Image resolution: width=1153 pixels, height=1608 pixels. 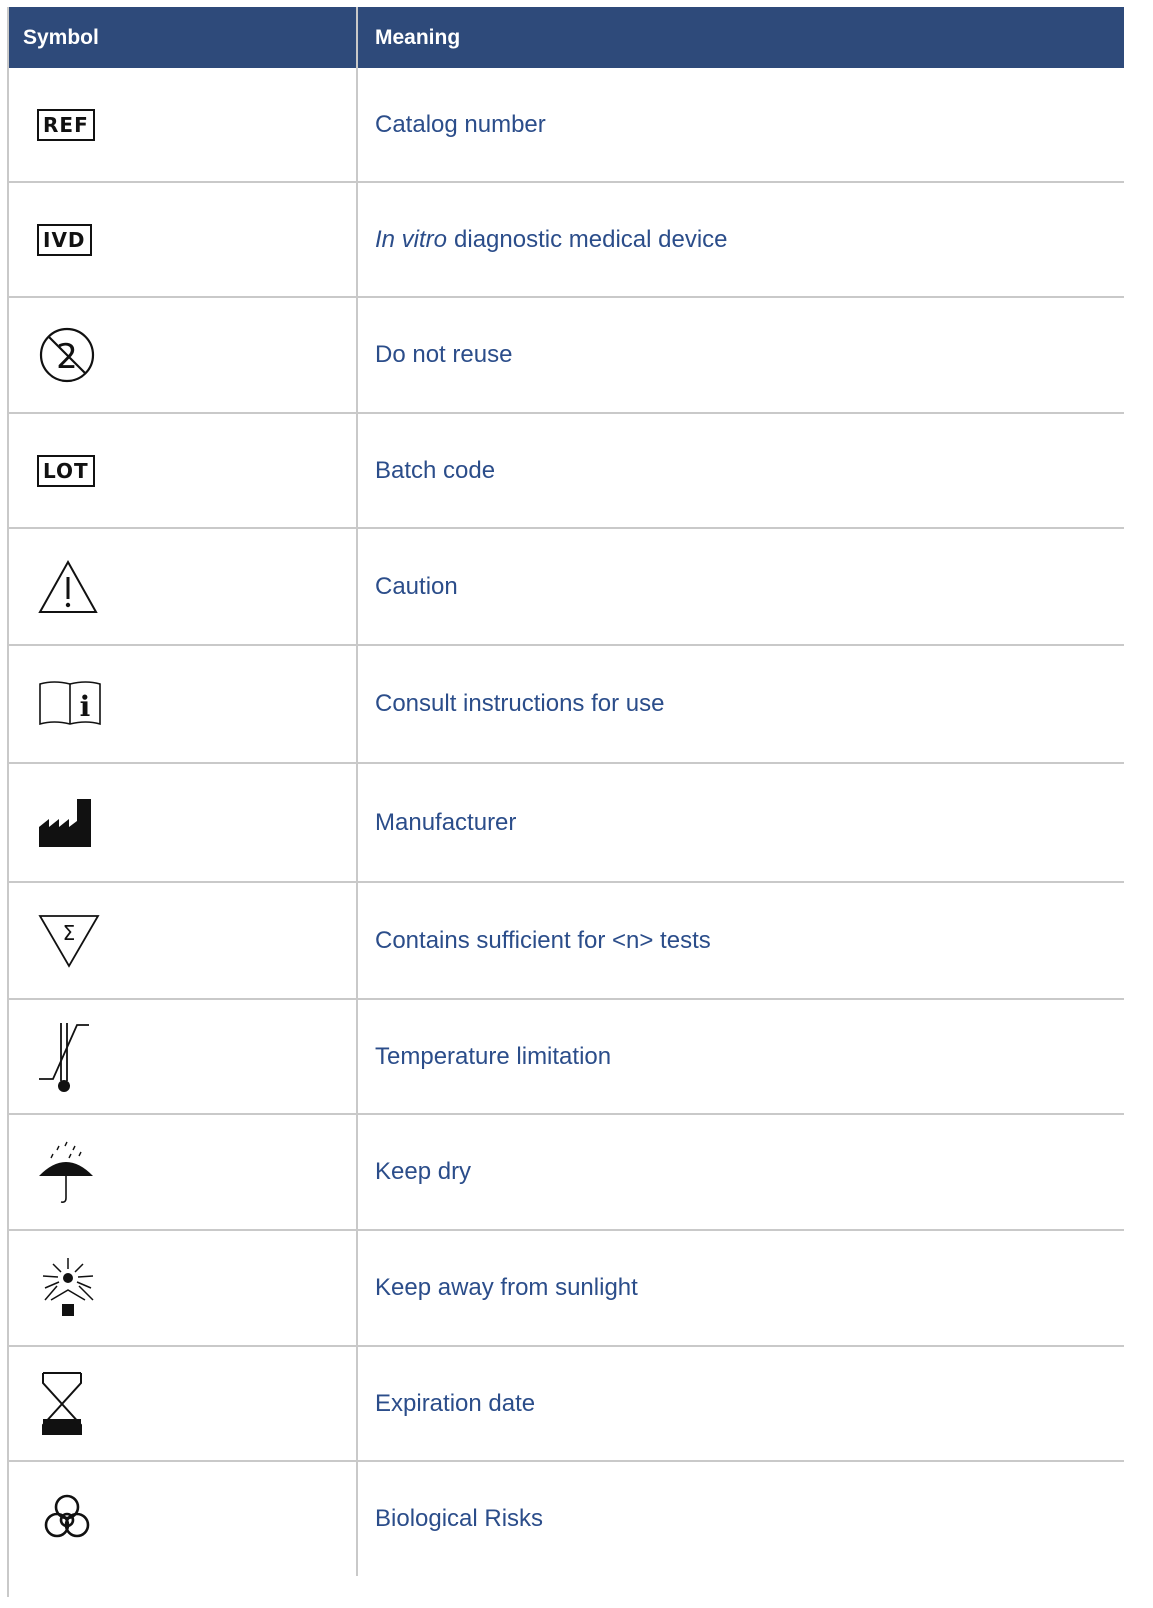 I want to click on table-row: Σ Contains sufficient for <n> tests, so click(x=566, y=941).